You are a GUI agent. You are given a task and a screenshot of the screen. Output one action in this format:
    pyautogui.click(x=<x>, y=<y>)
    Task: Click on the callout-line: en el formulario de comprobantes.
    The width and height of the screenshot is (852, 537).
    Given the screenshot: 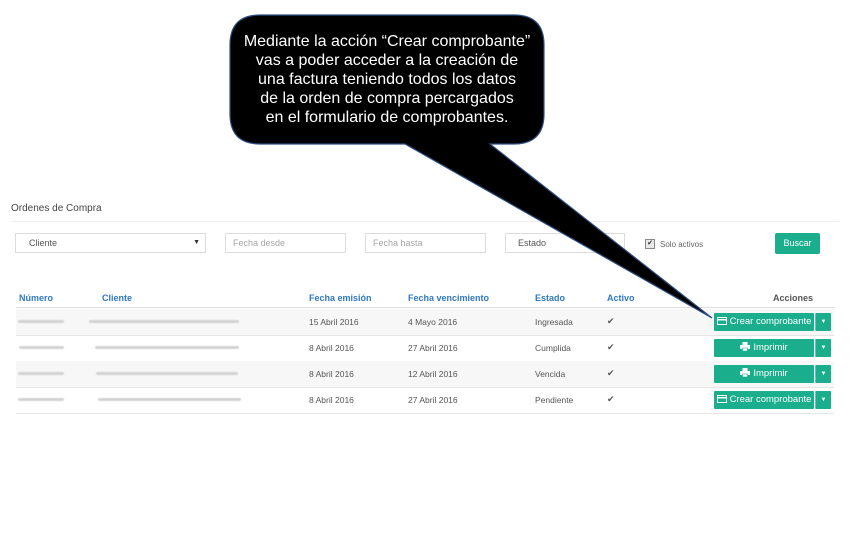 What is the action you would take?
    pyautogui.click(x=387, y=117)
    